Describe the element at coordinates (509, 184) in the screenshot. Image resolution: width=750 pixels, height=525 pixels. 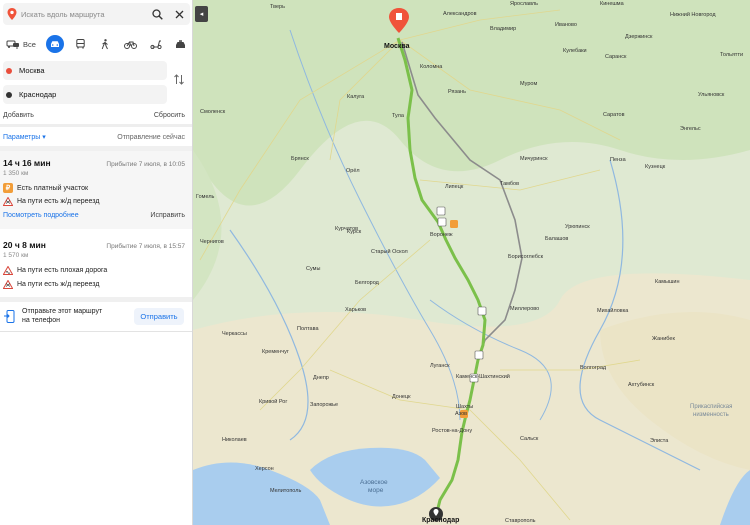
I see `city-label: Тамбов` at that location.